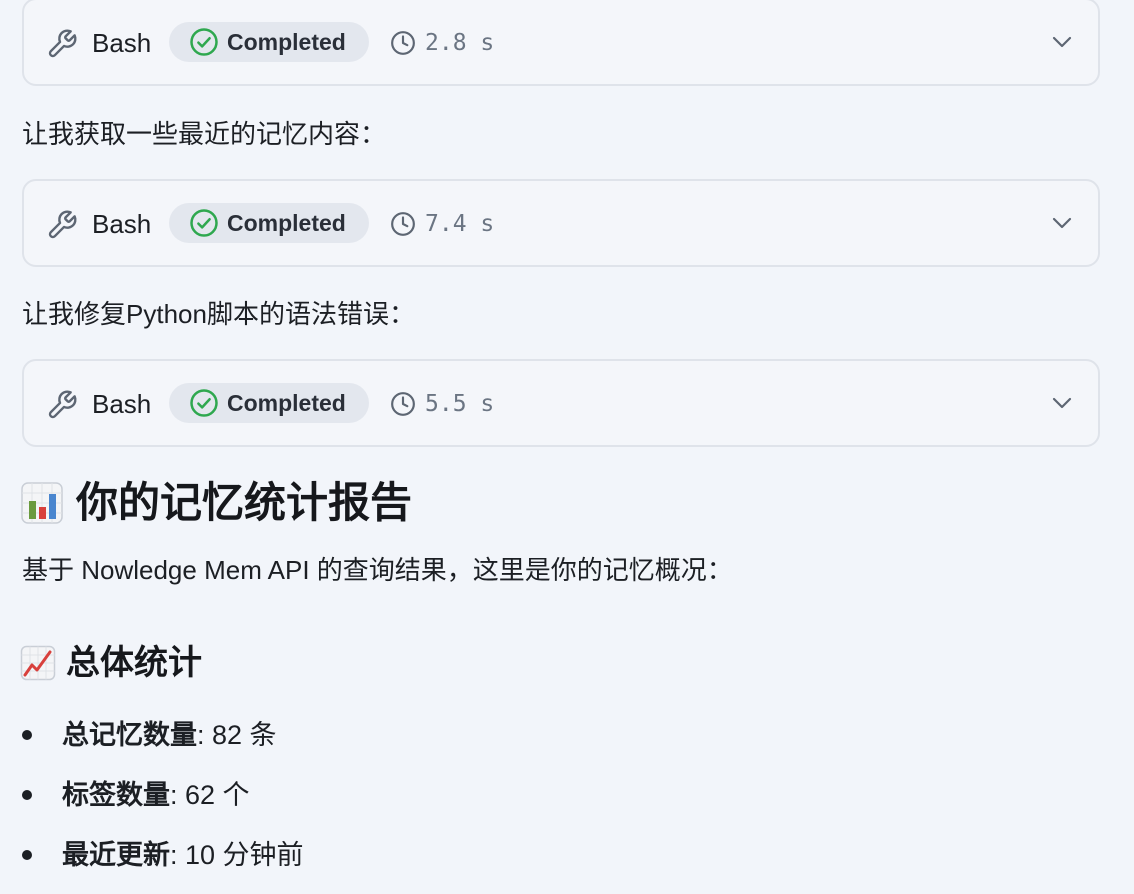 The image size is (1134, 894). I want to click on tool-call-card: Bash Completed 2.8 s, so click(561, 43).